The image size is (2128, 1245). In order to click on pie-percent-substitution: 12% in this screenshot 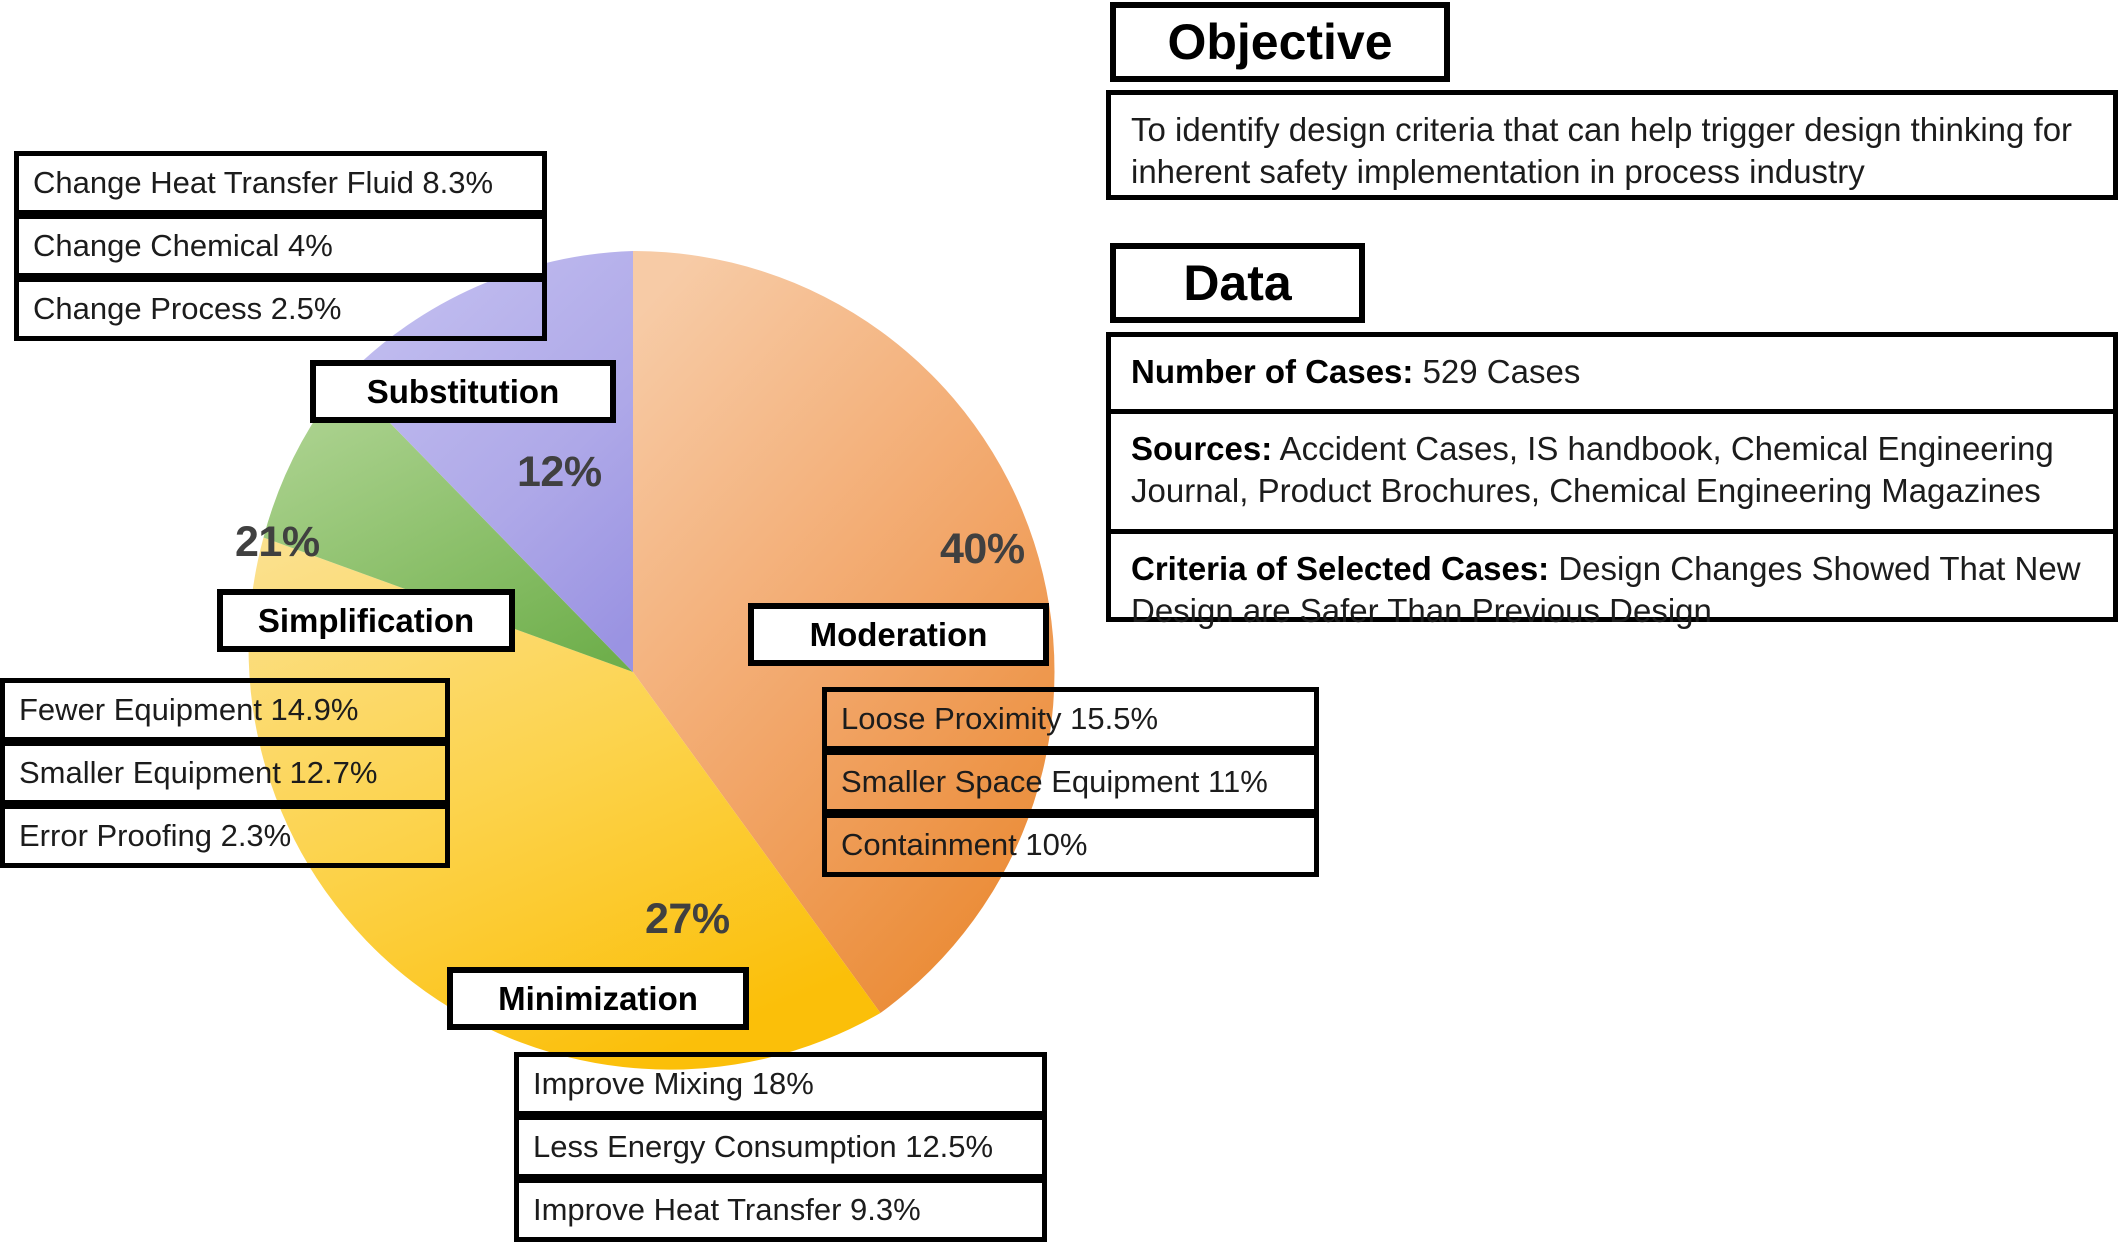, I will do `click(559, 472)`.